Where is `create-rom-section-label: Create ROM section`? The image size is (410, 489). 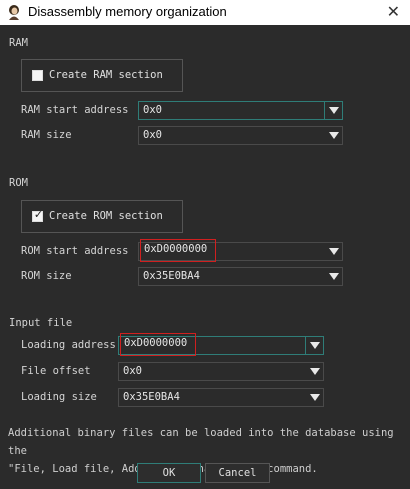
create-rom-section-label: Create ROM section is located at coordinates (106, 216).